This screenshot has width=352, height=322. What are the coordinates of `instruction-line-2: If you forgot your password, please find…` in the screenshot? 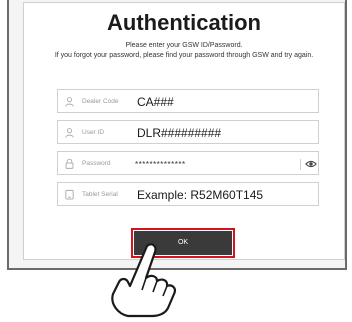 It's located at (184, 55).